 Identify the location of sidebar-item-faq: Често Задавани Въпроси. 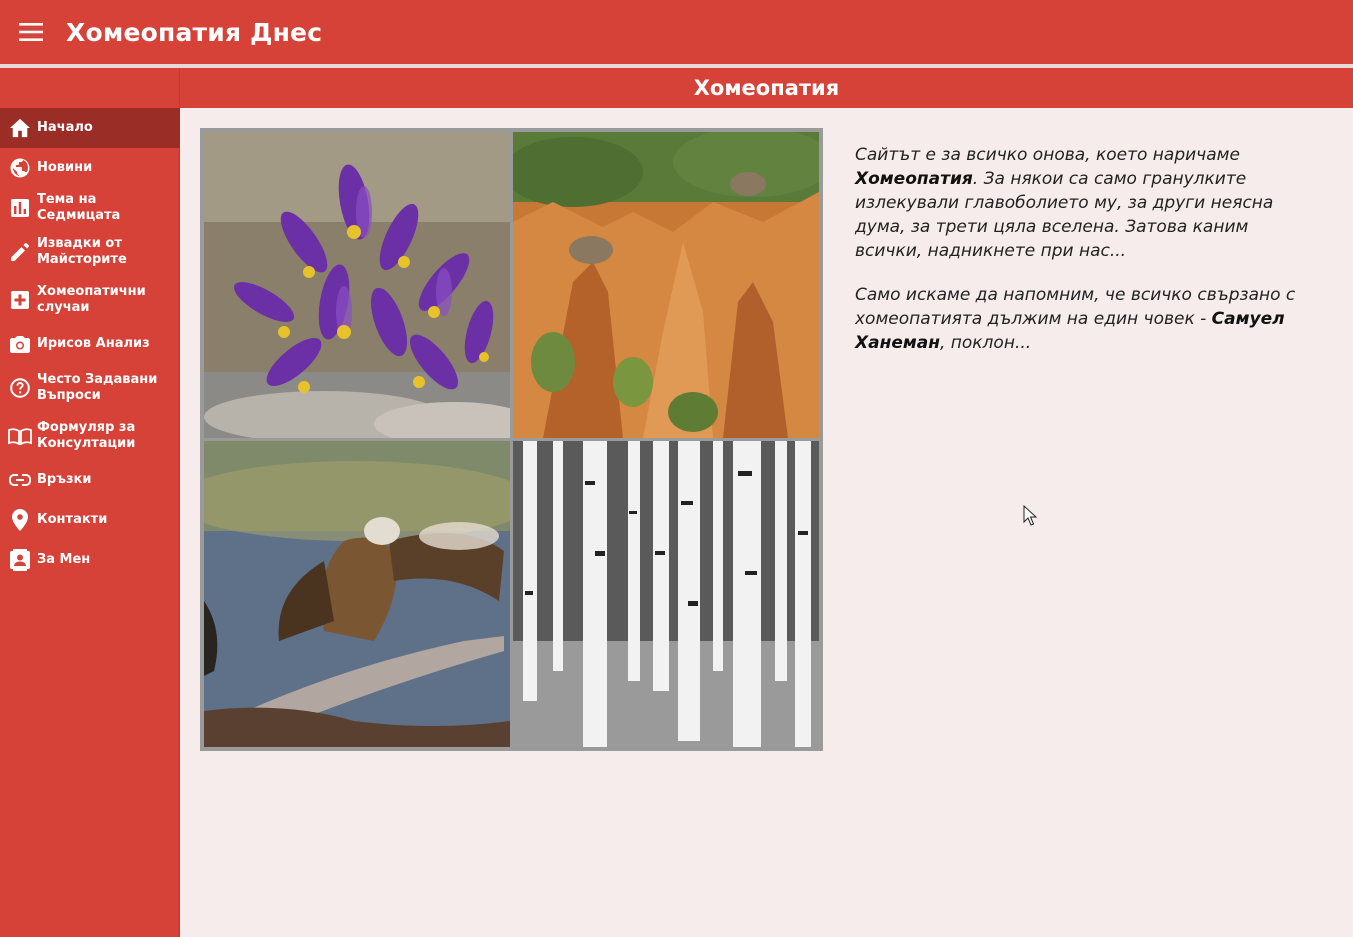
(90, 388).